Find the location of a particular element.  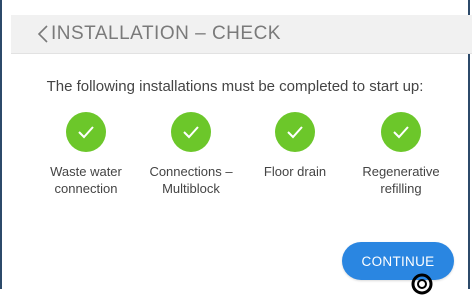

checklist-item-connections: Connections – Multiblock is located at coordinates (191, 154).